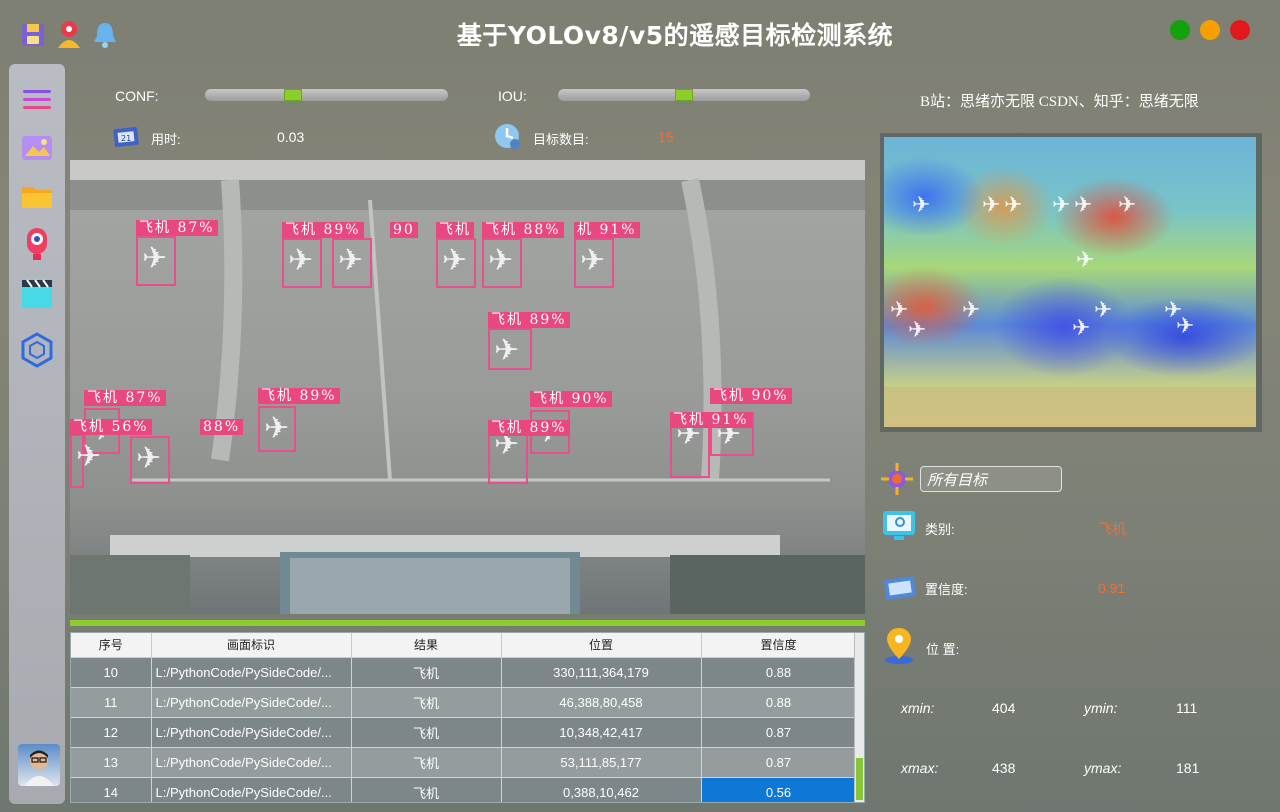 The height and width of the screenshot is (812, 1280). I want to click on video-icon, so click(37, 294).